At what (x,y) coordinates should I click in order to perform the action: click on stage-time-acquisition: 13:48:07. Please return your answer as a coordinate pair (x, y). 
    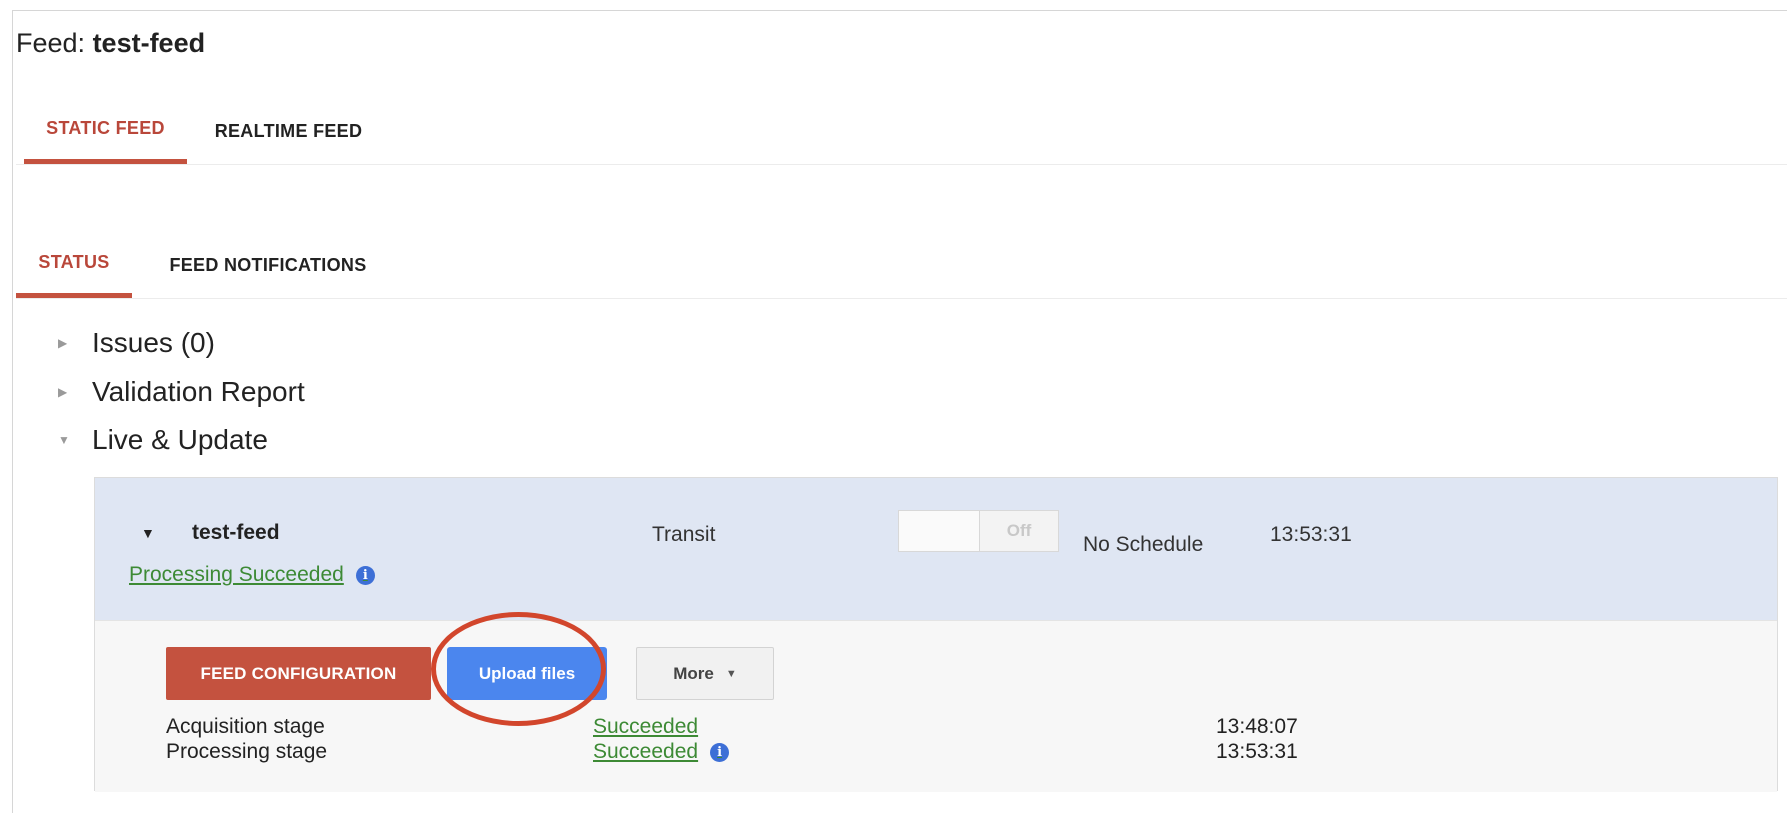
    Looking at the image, I should click on (1257, 726).